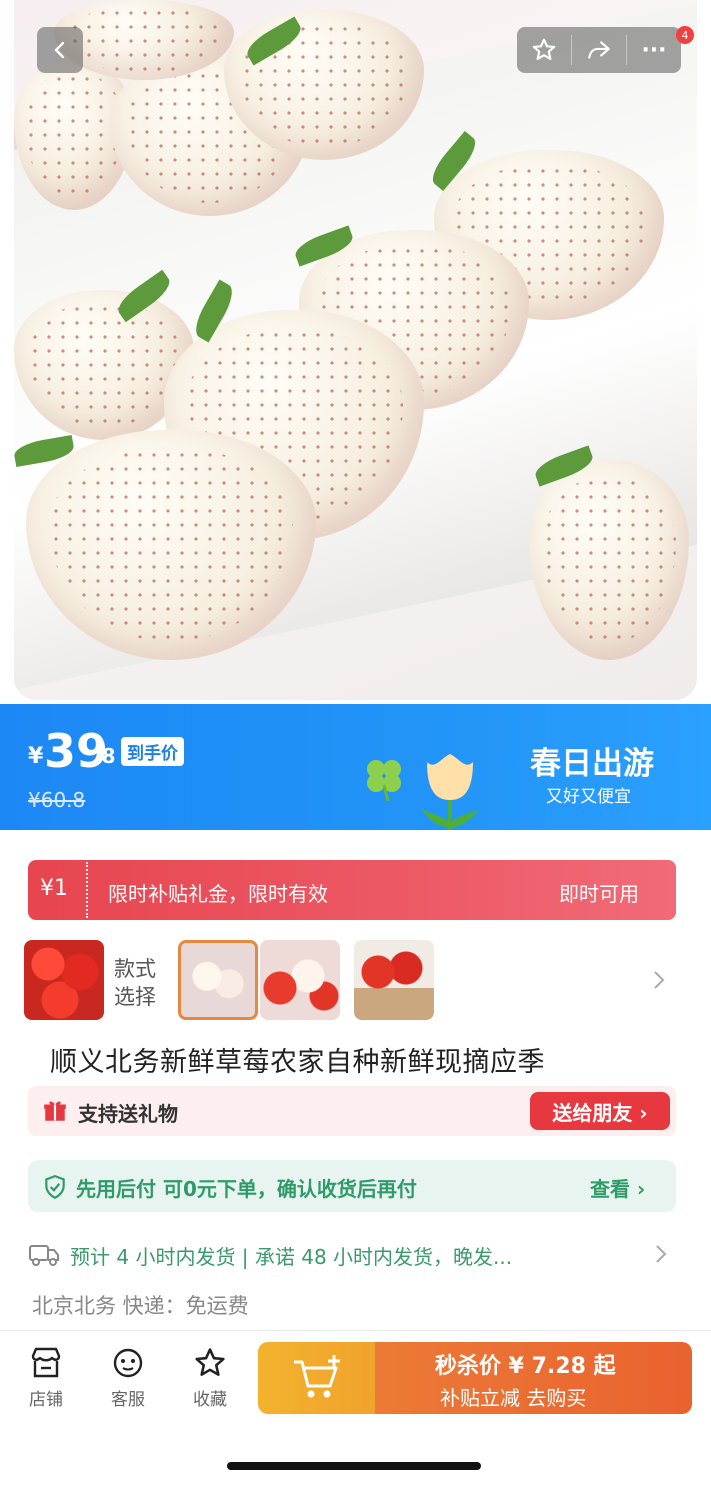 The height and width of the screenshot is (1498, 711). Describe the element at coordinates (300, 980) in the screenshot. I see `style-option-mixed` at that location.